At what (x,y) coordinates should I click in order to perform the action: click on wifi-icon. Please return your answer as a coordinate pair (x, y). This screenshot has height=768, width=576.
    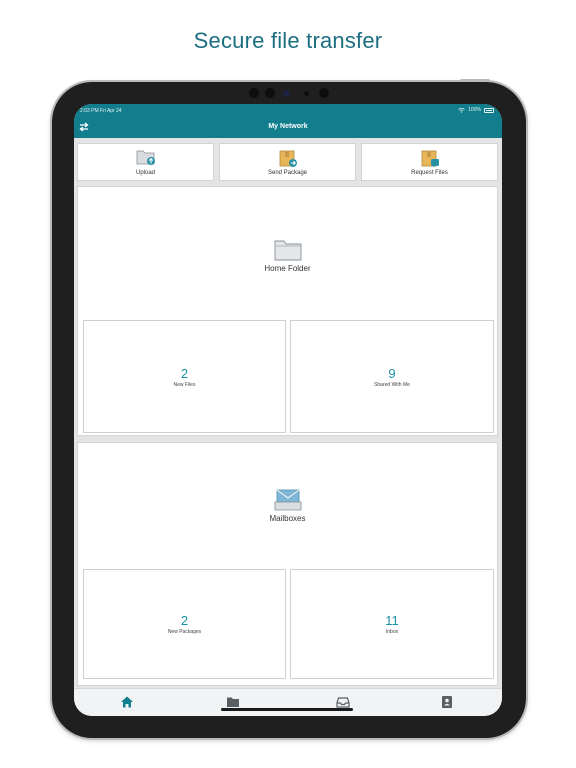
    Looking at the image, I should click on (461, 110).